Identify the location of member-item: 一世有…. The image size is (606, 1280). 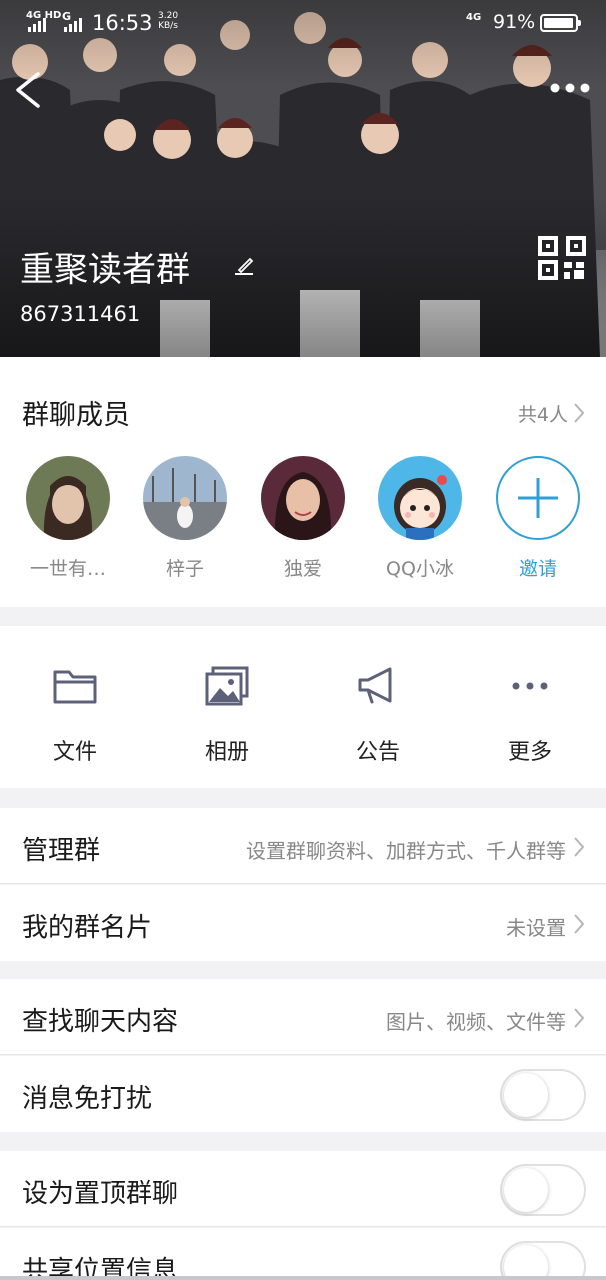
(68, 518).